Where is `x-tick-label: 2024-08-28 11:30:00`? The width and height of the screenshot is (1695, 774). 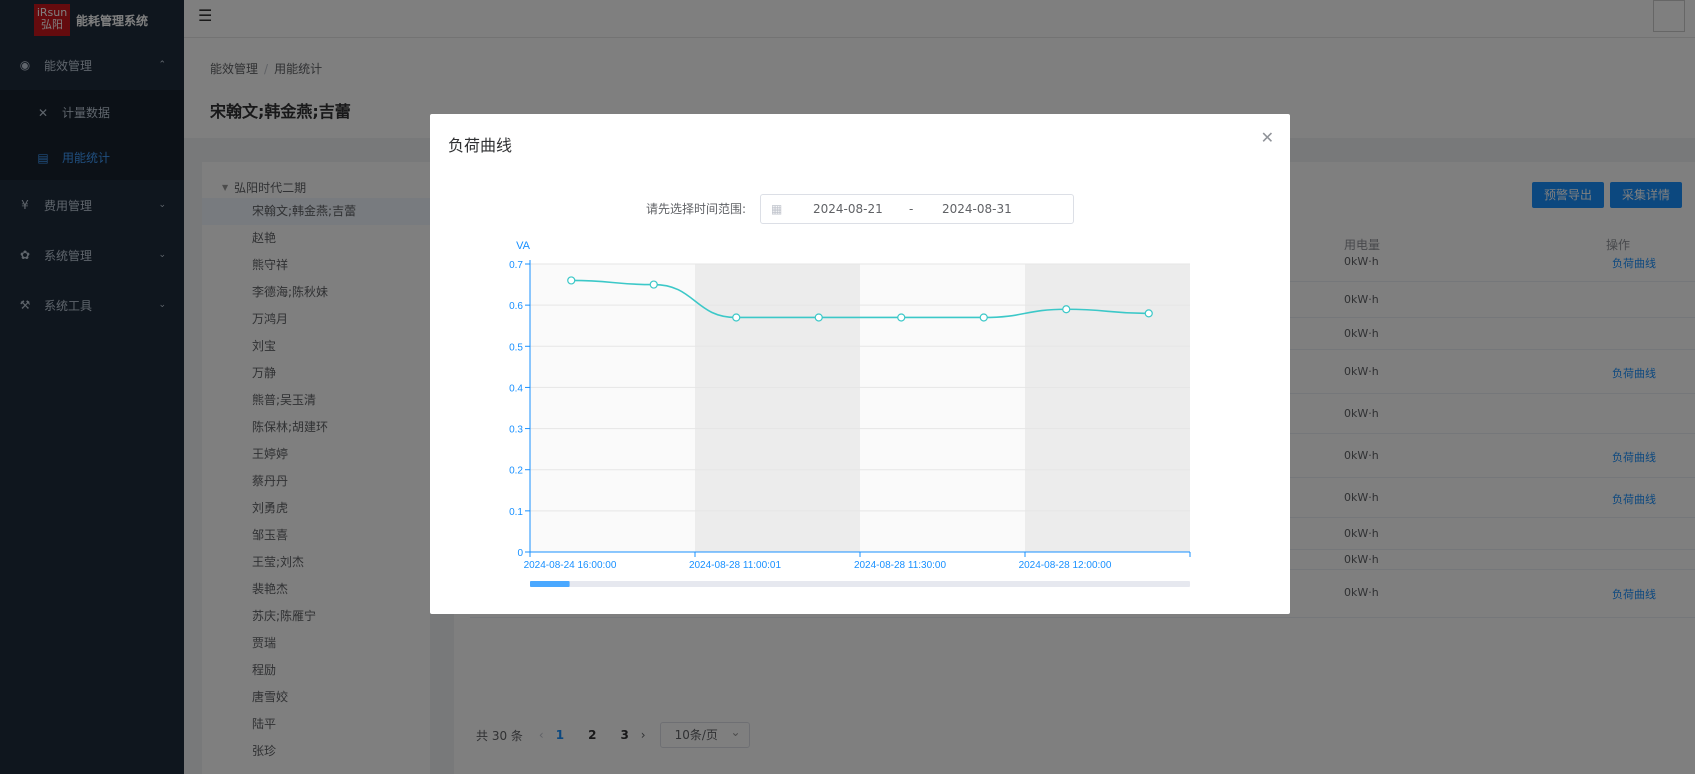 x-tick-label: 2024-08-28 11:30:00 is located at coordinates (900, 565).